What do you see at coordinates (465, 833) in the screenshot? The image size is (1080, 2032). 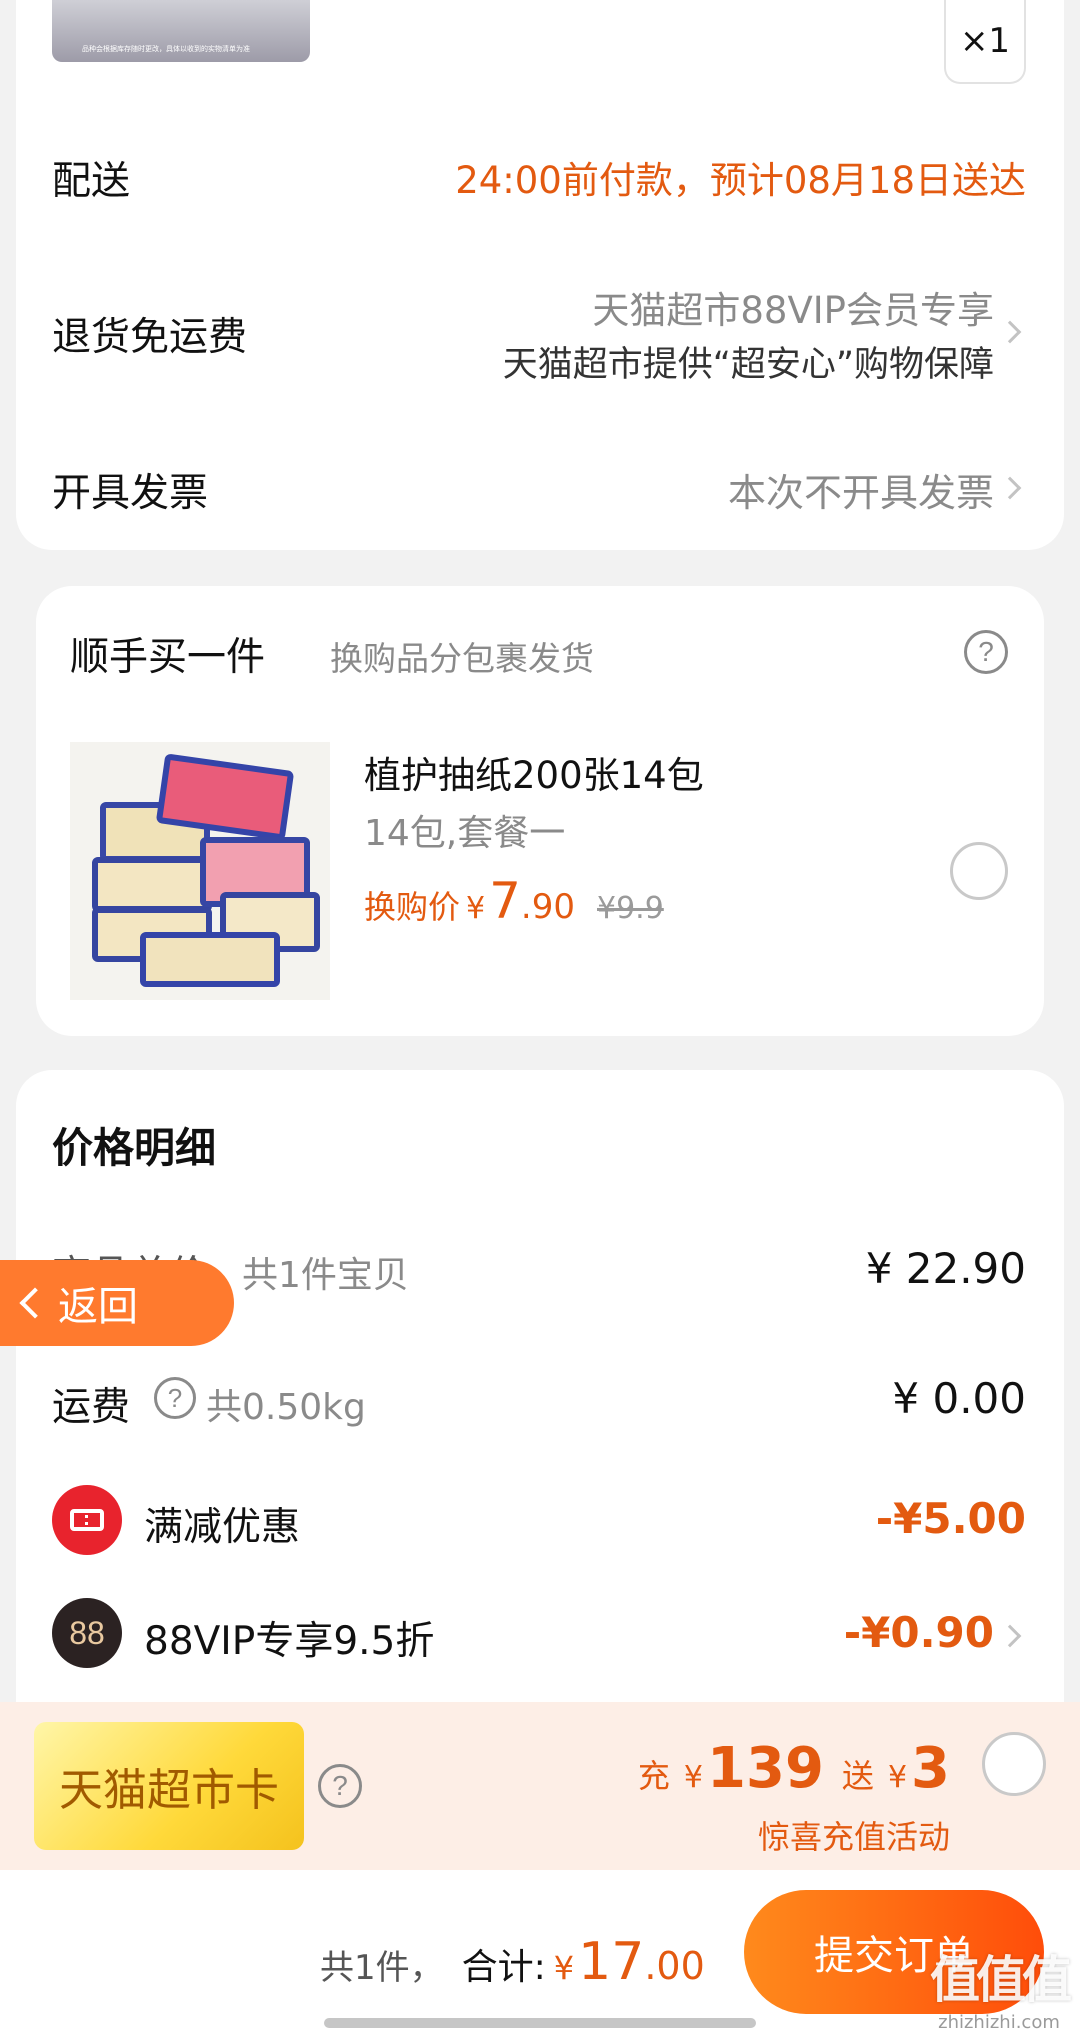 I see `addon-item-spec: 14包,套餐一` at bounding box center [465, 833].